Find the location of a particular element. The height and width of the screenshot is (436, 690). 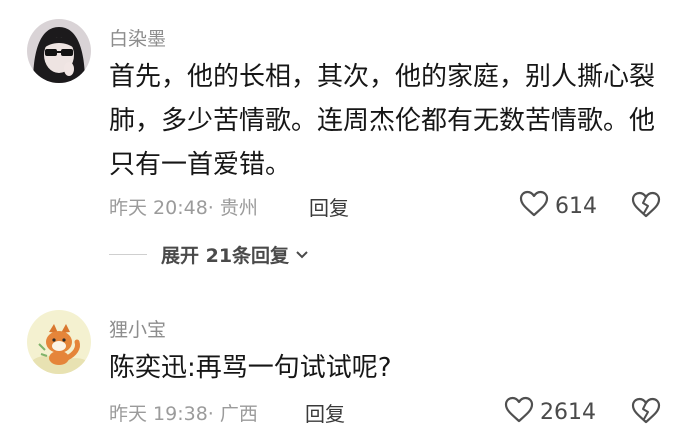

divider is located at coordinates (128, 254).